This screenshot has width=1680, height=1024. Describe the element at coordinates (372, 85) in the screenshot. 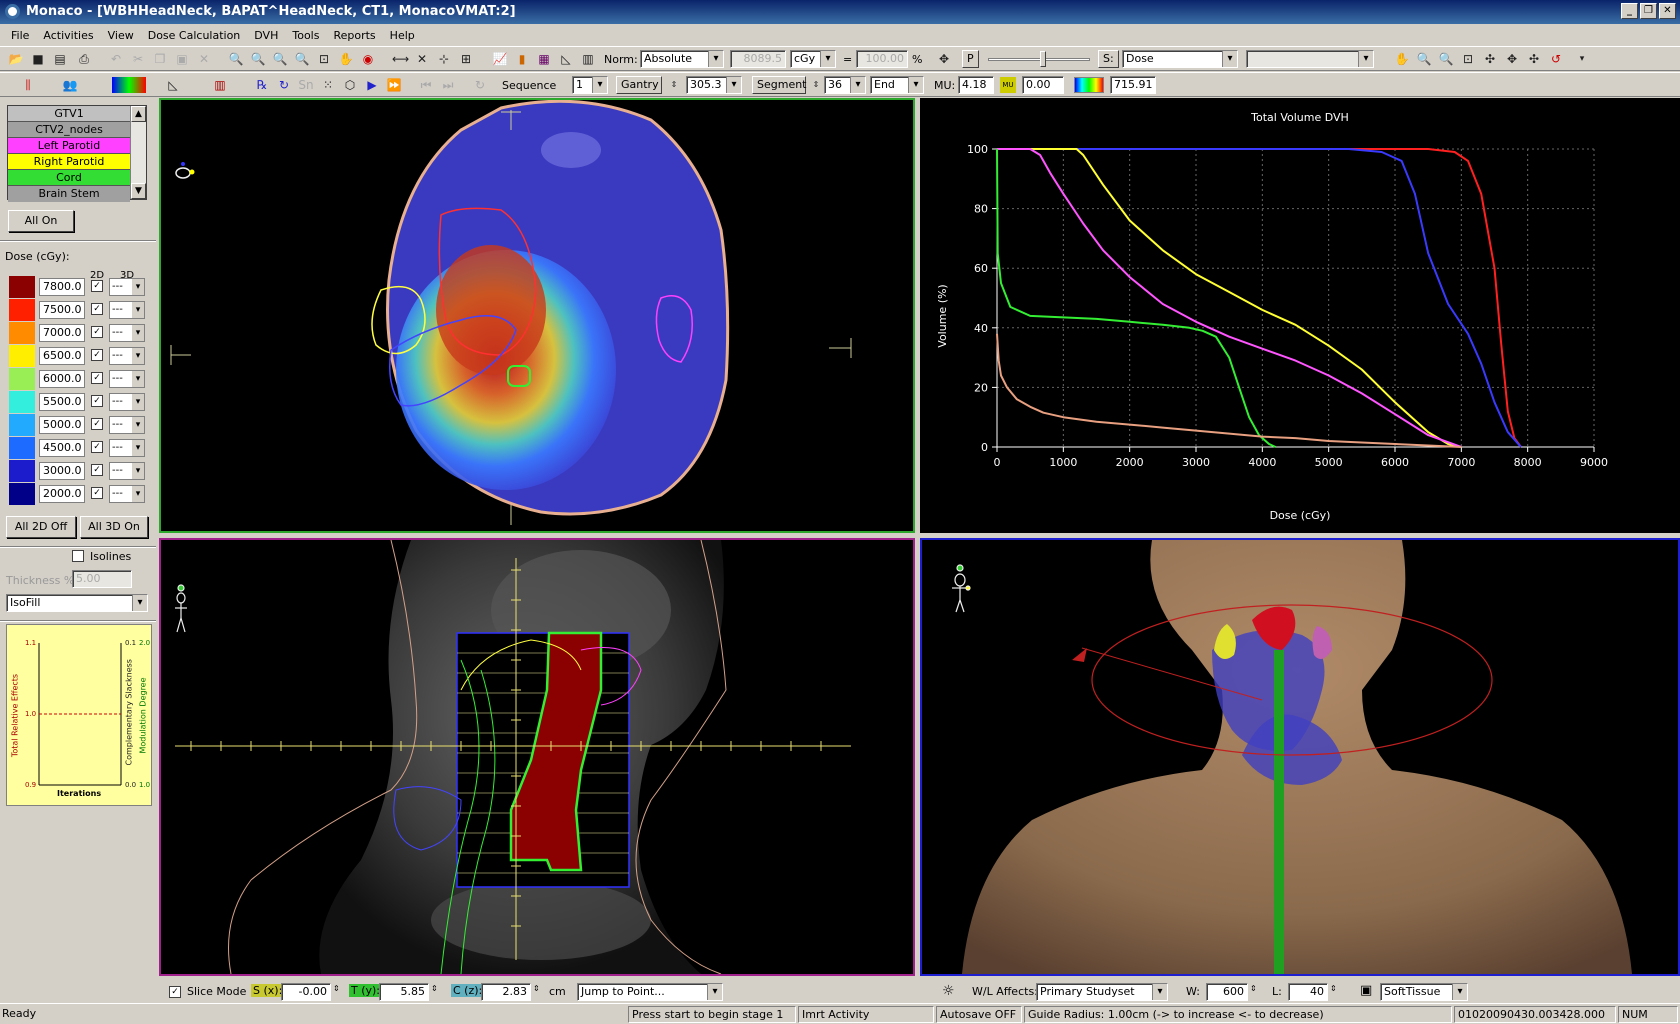

I see `play-icon: ▶` at that location.